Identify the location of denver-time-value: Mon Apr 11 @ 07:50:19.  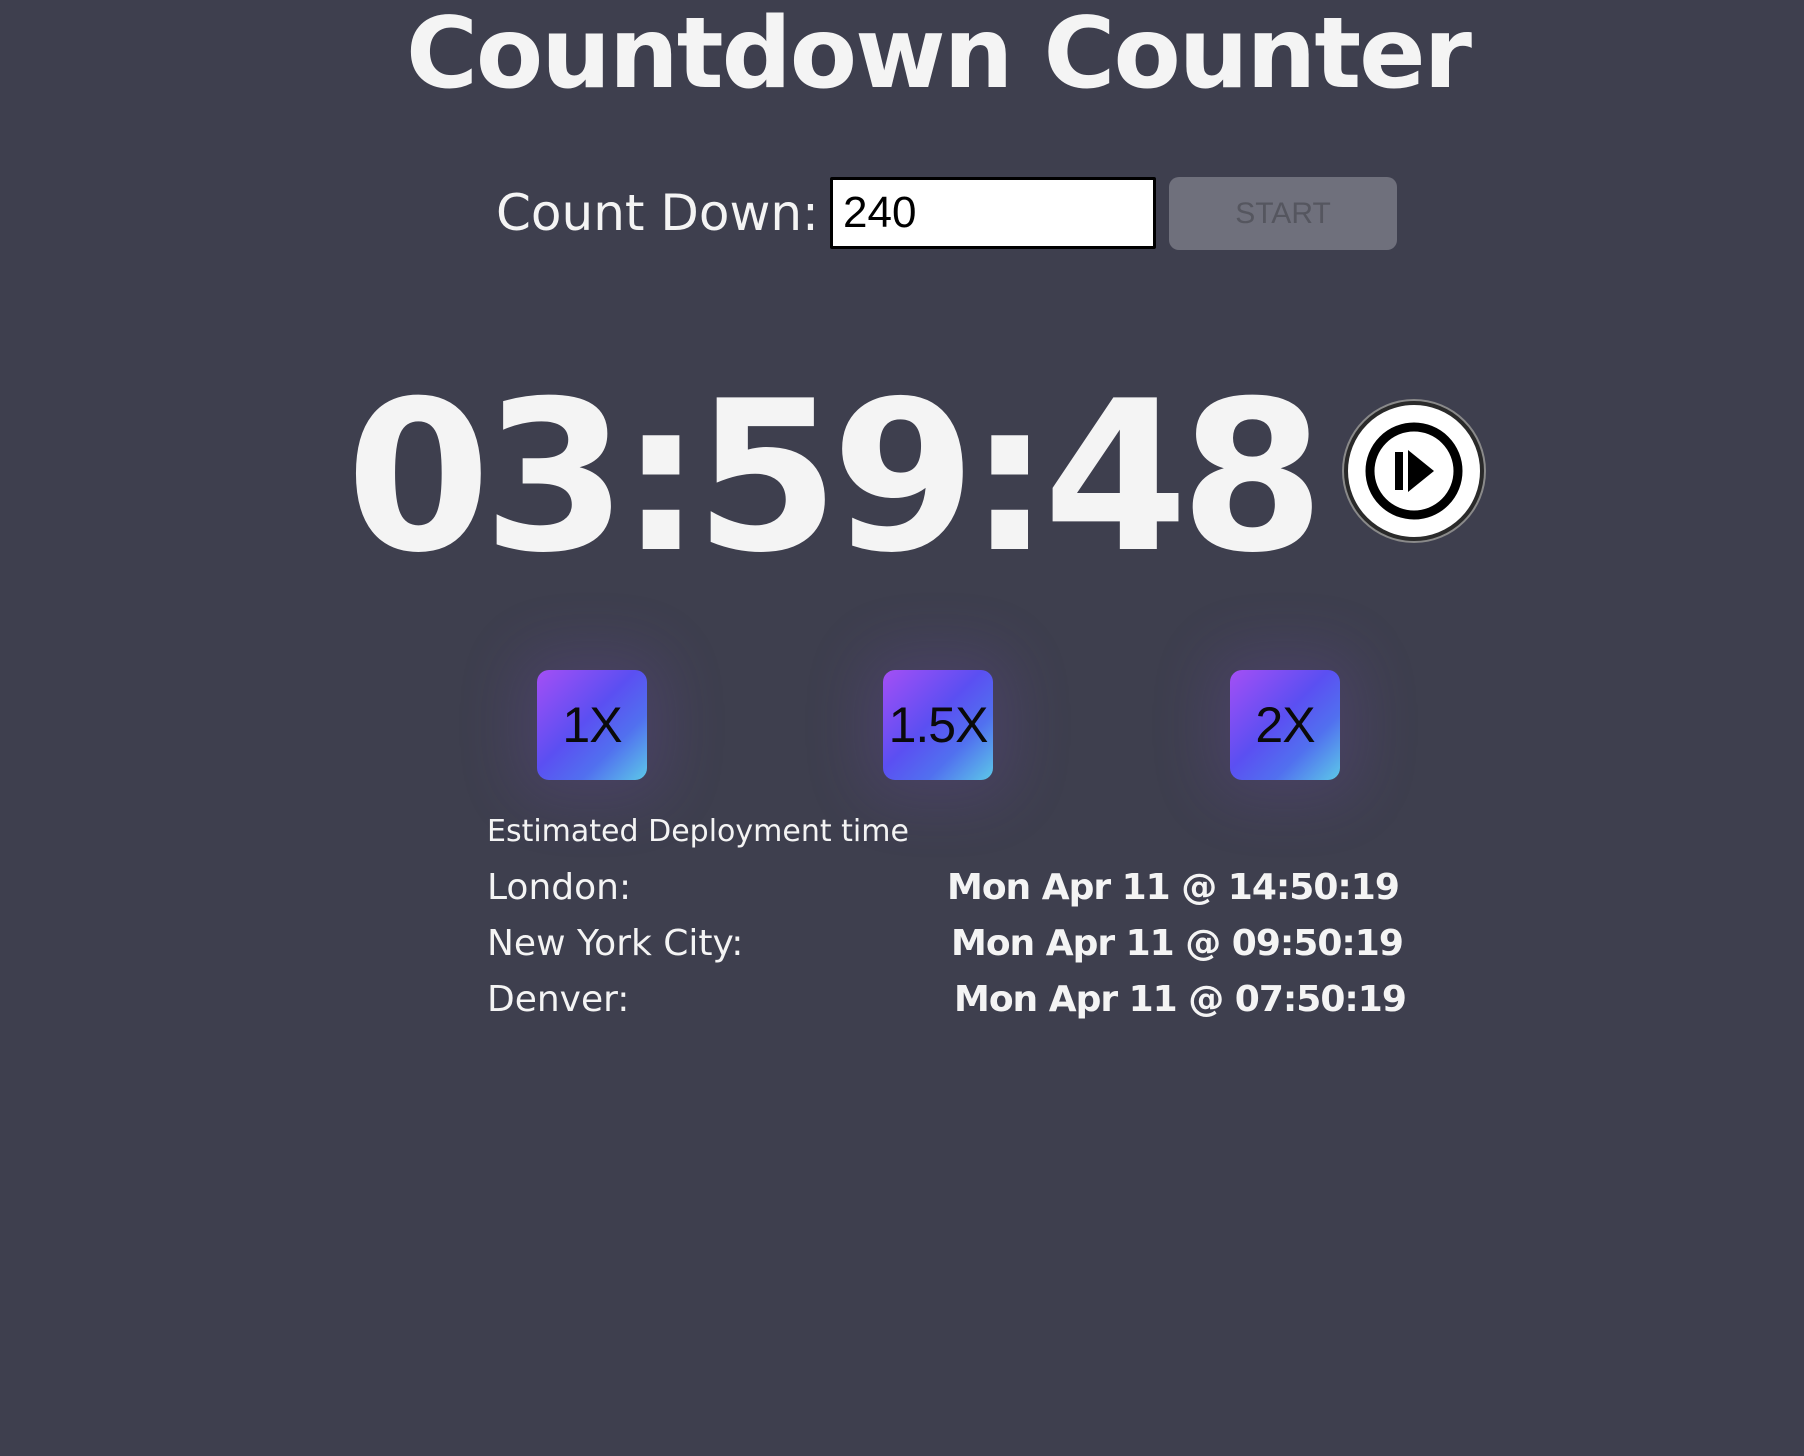
(1180, 999).